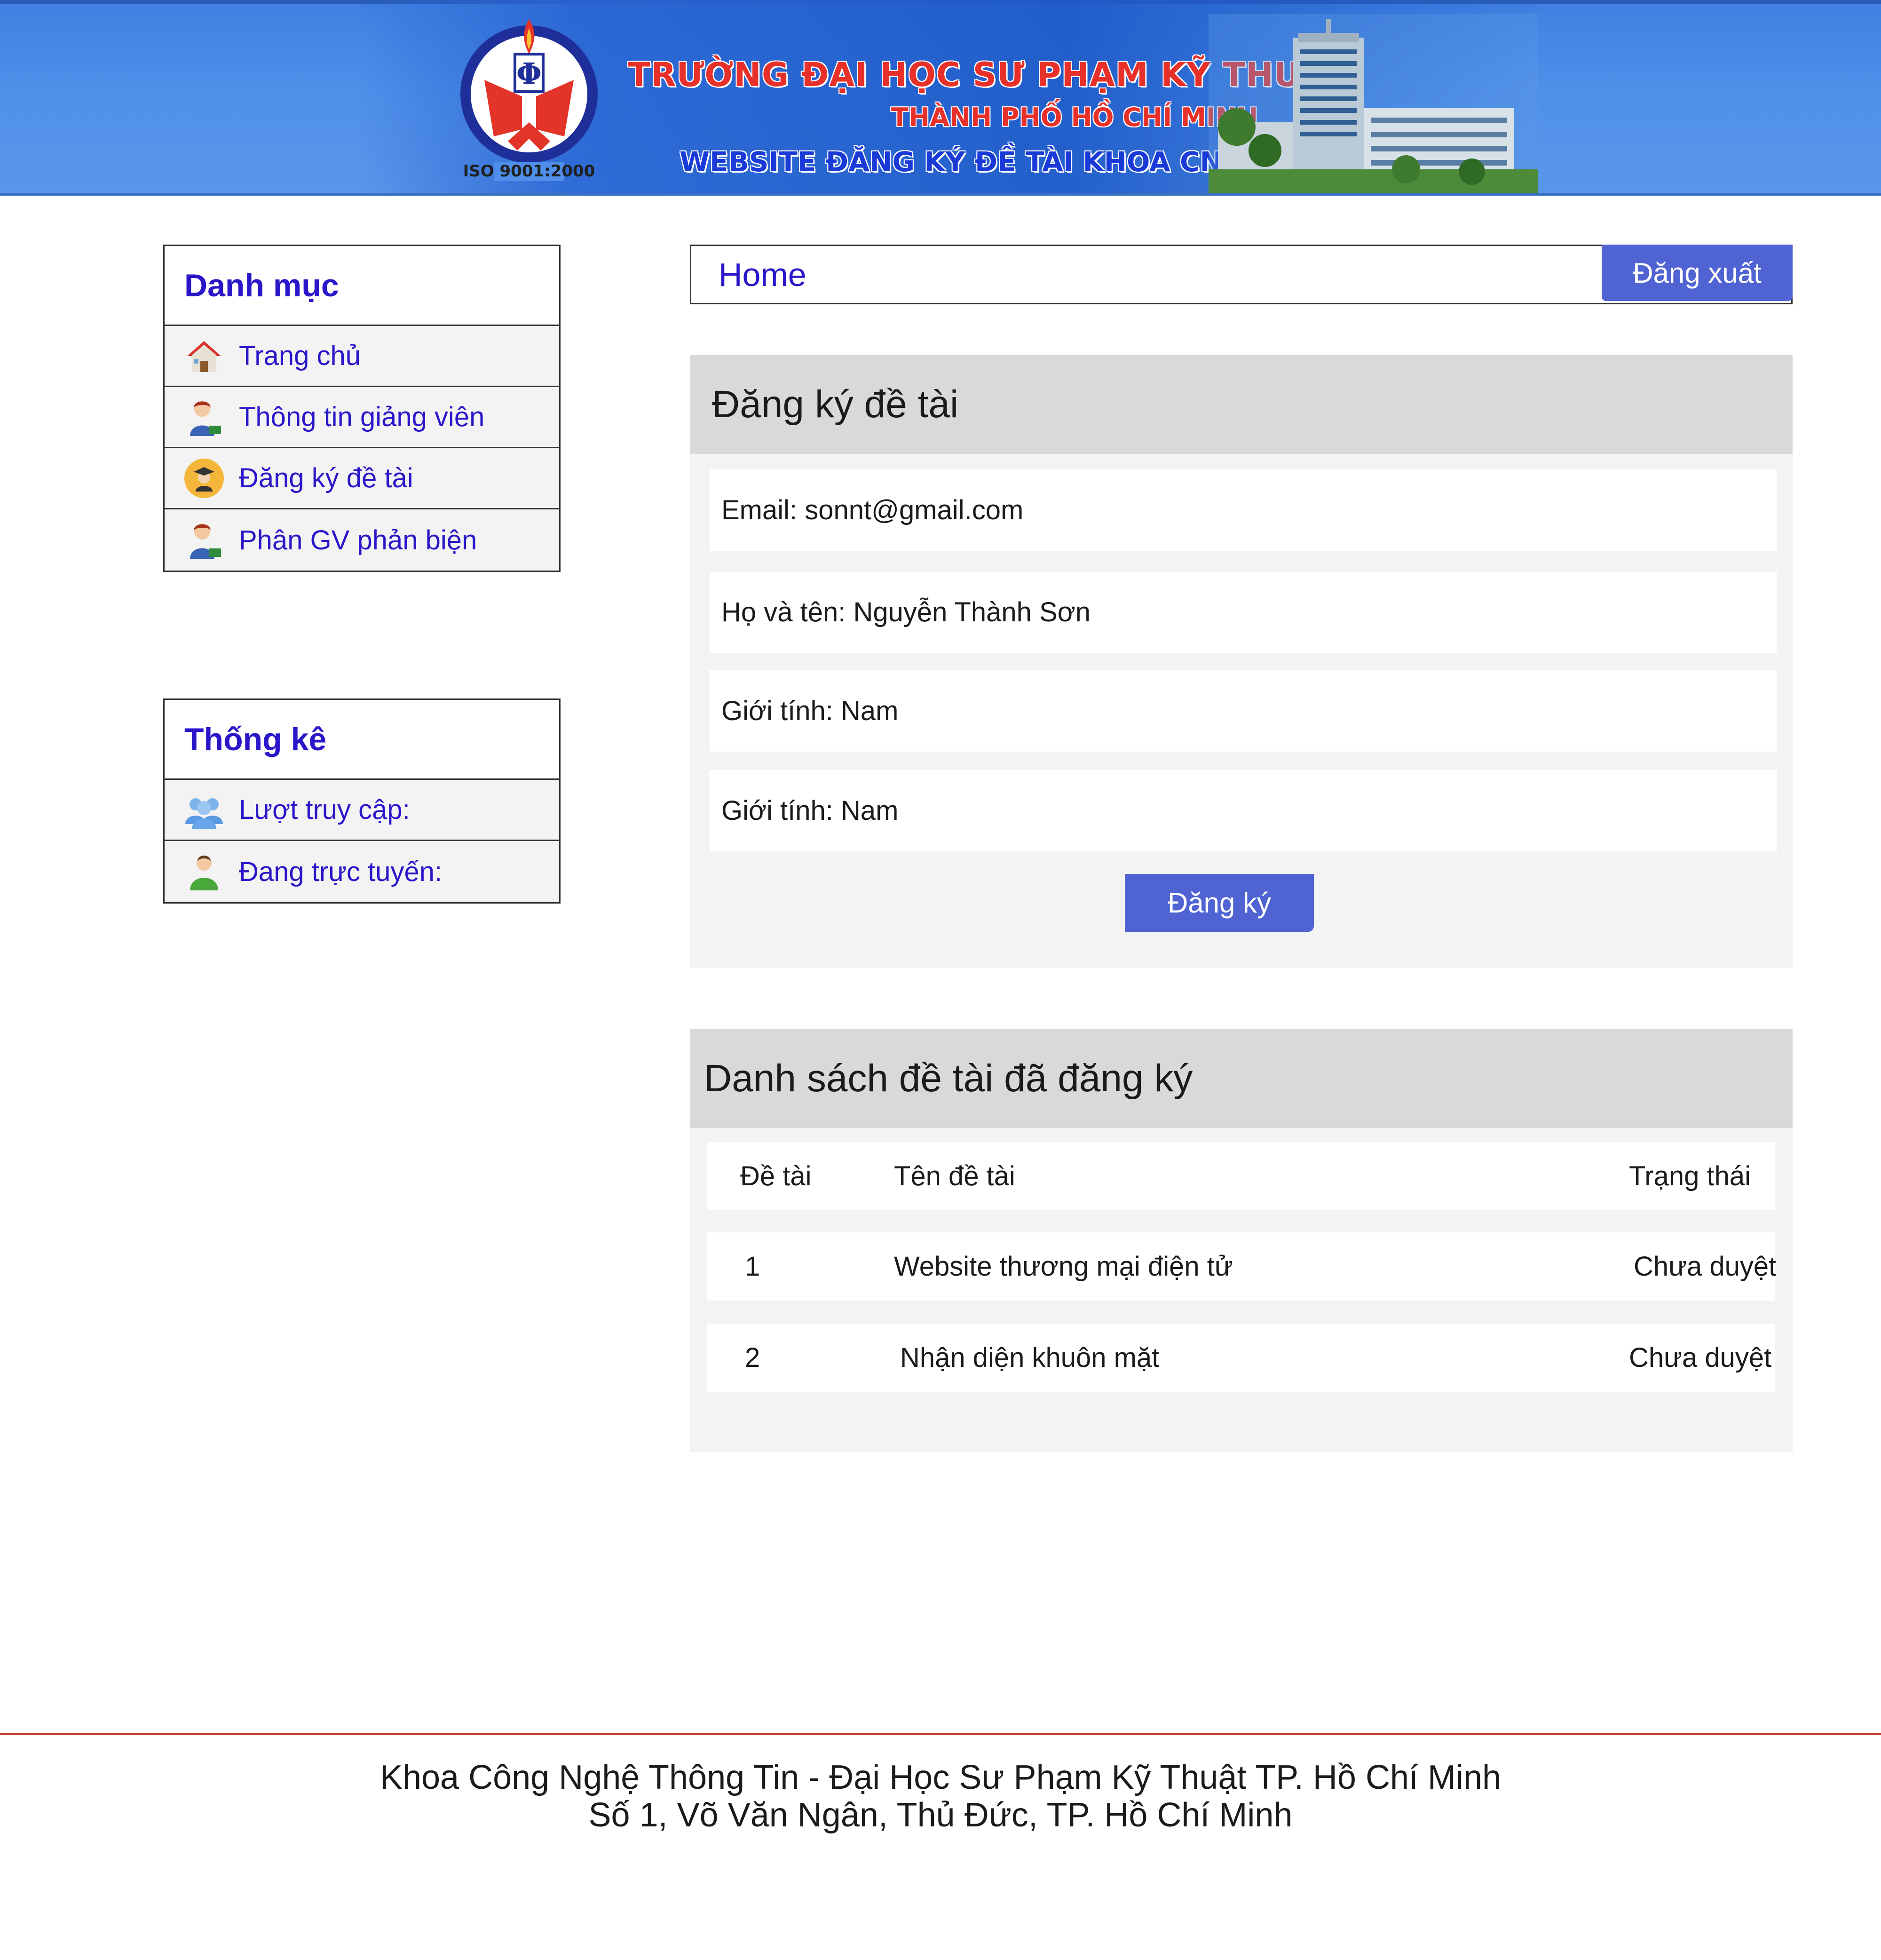 The width and height of the screenshot is (1881, 1960). What do you see at coordinates (940, 1734) in the screenshot?
I see `footer-divider` at bounding box center [940, 1734].